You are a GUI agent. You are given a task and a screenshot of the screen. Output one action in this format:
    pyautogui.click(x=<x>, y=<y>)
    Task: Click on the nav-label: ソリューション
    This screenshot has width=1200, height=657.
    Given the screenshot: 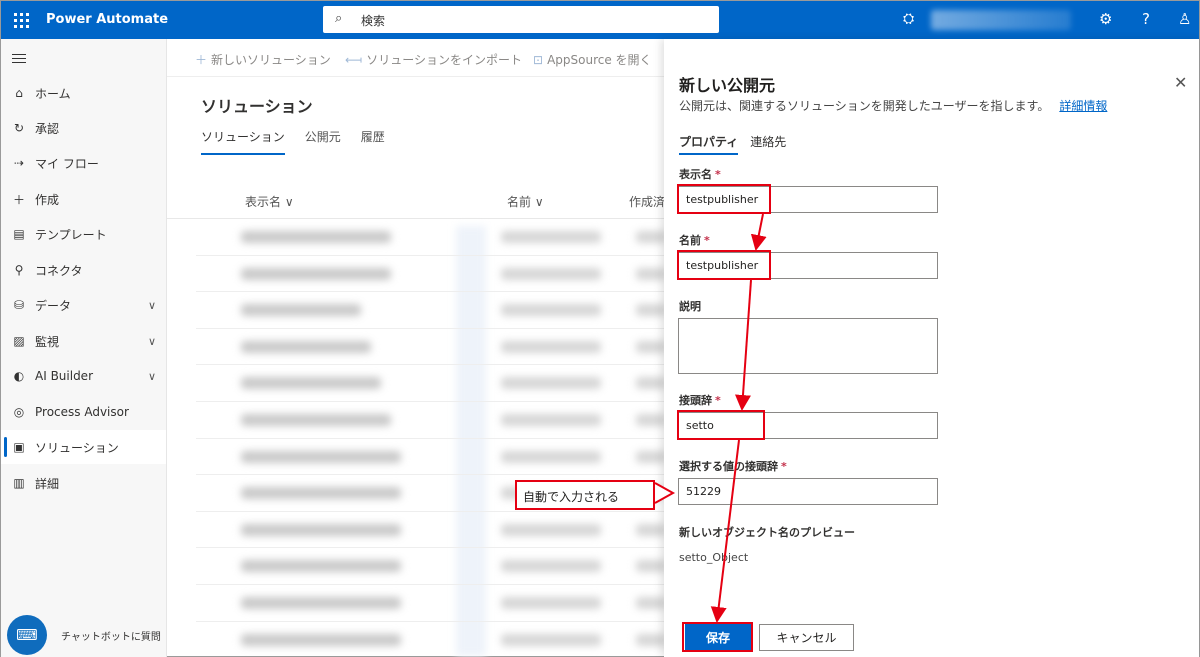 What is the action you would take?
    pyautogui.click(x=77, y=447)
    